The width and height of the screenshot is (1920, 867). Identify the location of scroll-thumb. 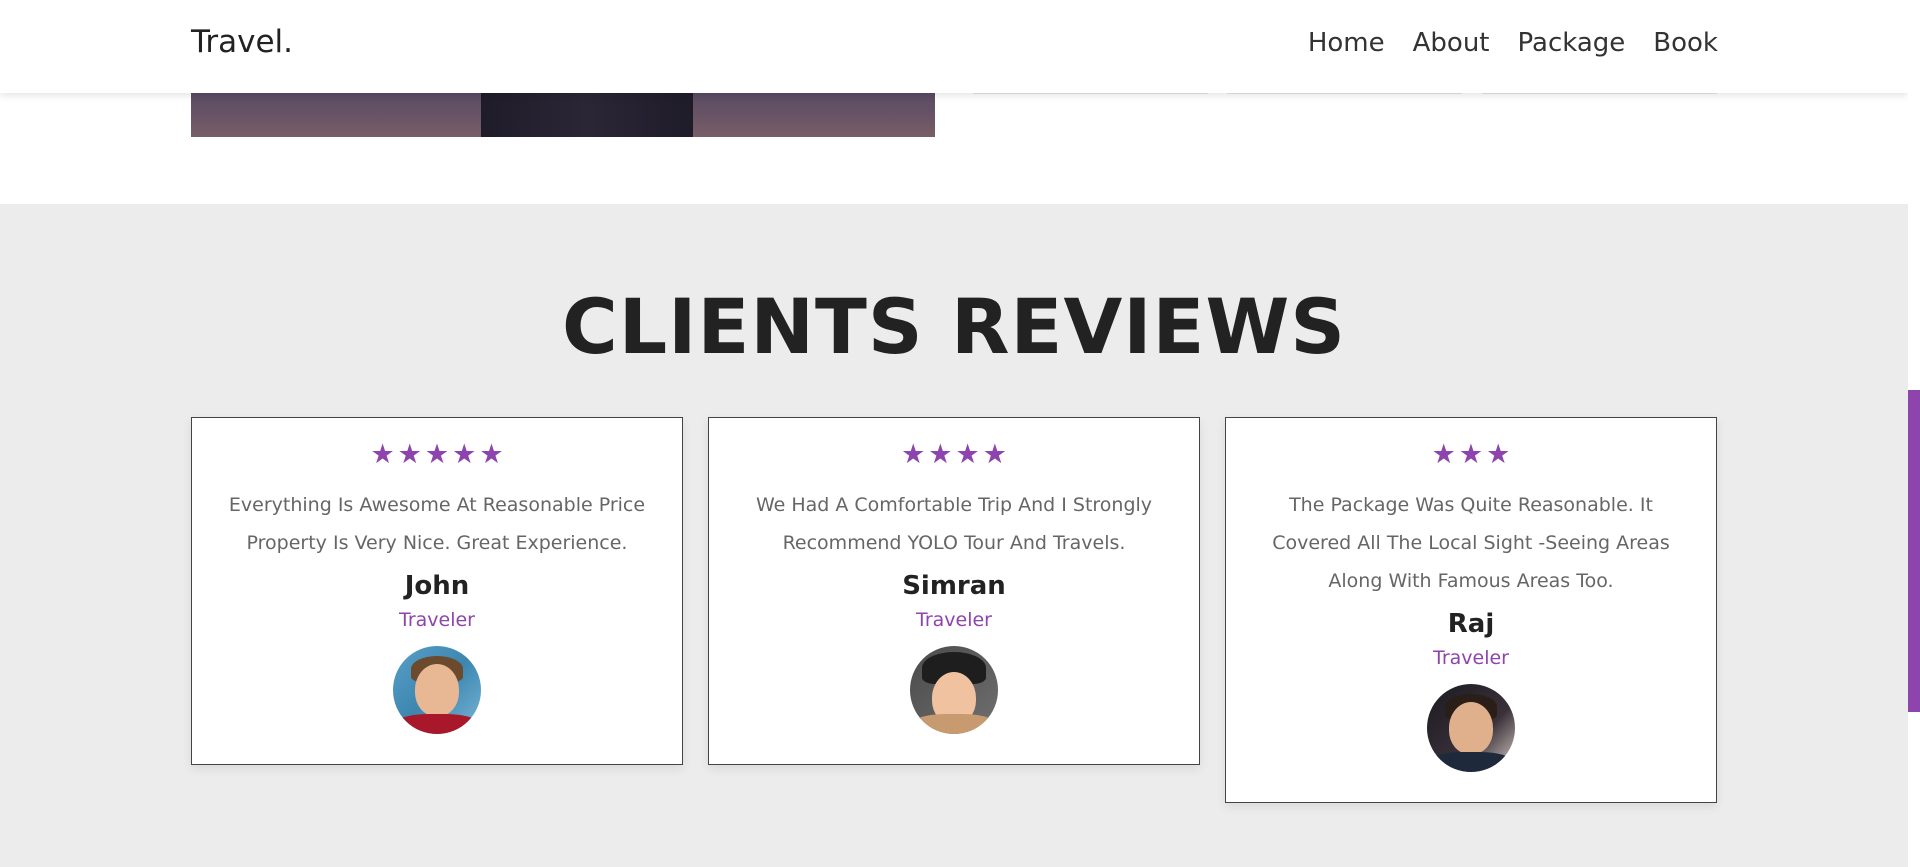
(1914, 551).